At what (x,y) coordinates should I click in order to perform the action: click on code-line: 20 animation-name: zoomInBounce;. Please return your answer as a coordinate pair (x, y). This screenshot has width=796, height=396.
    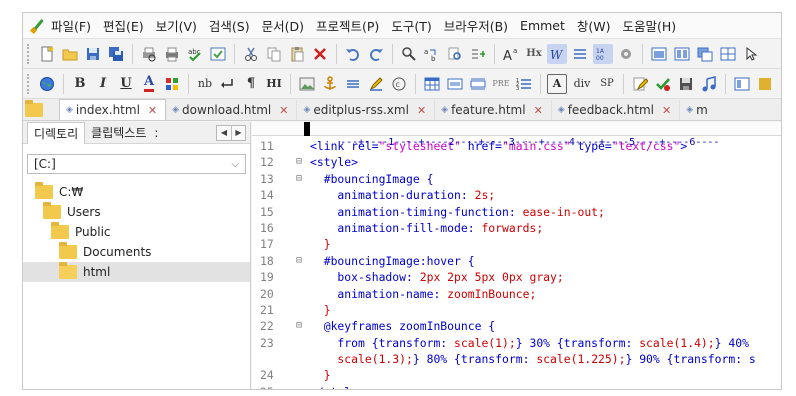
    Looking at the image, I should click on (516, 294).